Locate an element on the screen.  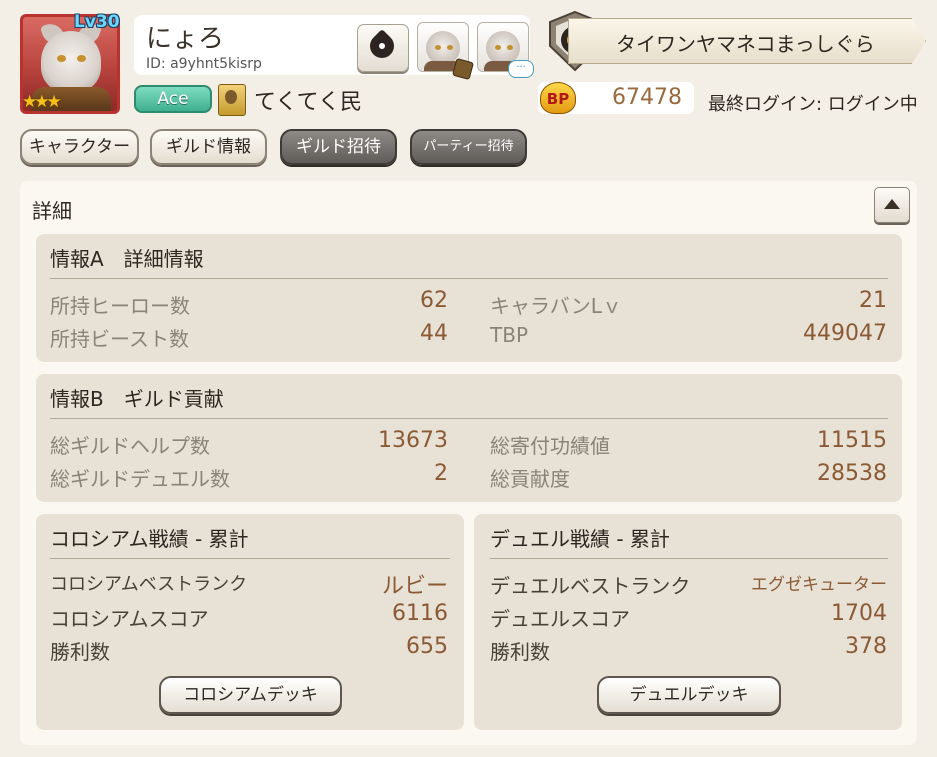
info-a-title: 情報A 詳細情報 is located at coordinates (127, 259).